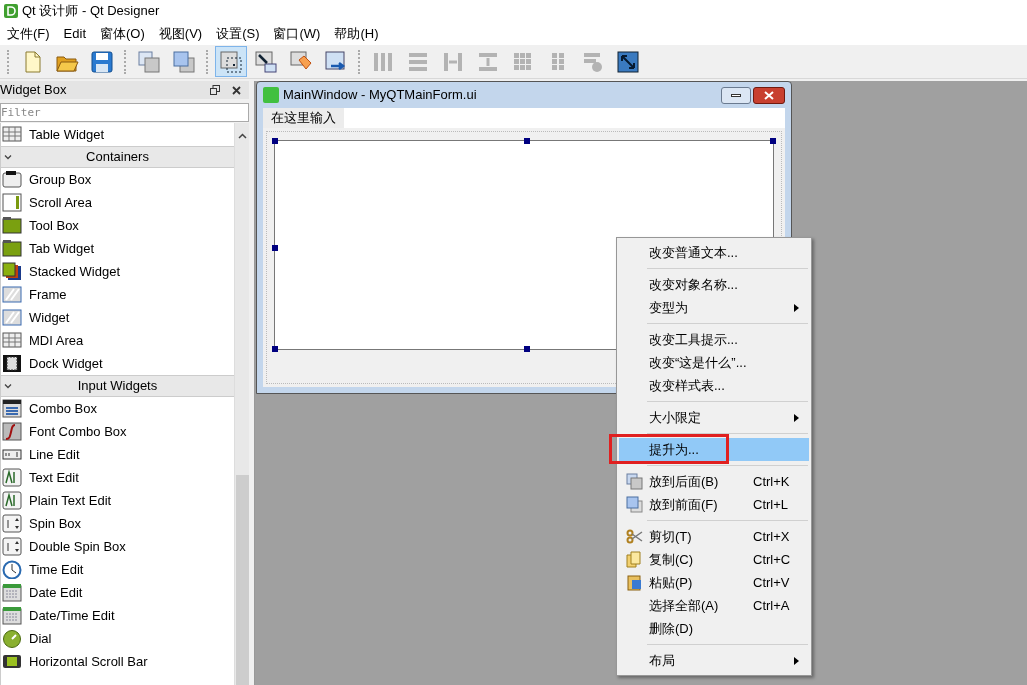  What do you see at coordinates (242, 136) in the screenshot?
I see `scroll-up-icon` at bounding box center [242, 136].